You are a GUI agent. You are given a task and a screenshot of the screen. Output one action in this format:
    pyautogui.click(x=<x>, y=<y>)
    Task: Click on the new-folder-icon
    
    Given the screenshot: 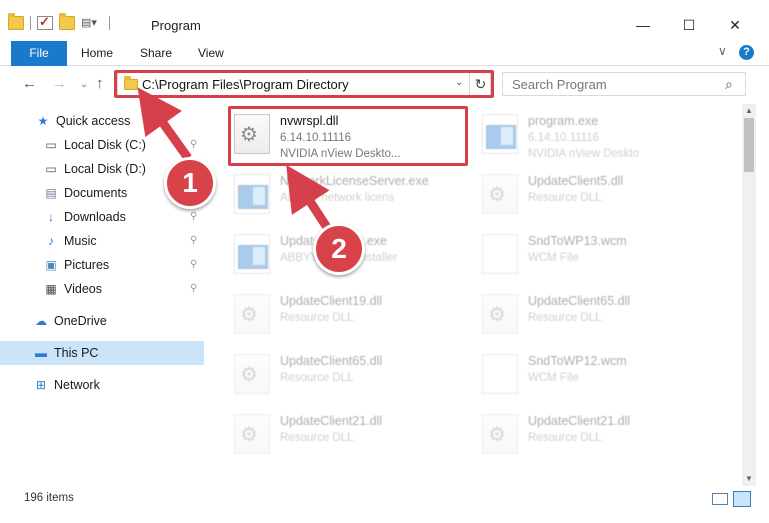 What is the action you would take?
    pyautogui.click(x=67, y=21)
    